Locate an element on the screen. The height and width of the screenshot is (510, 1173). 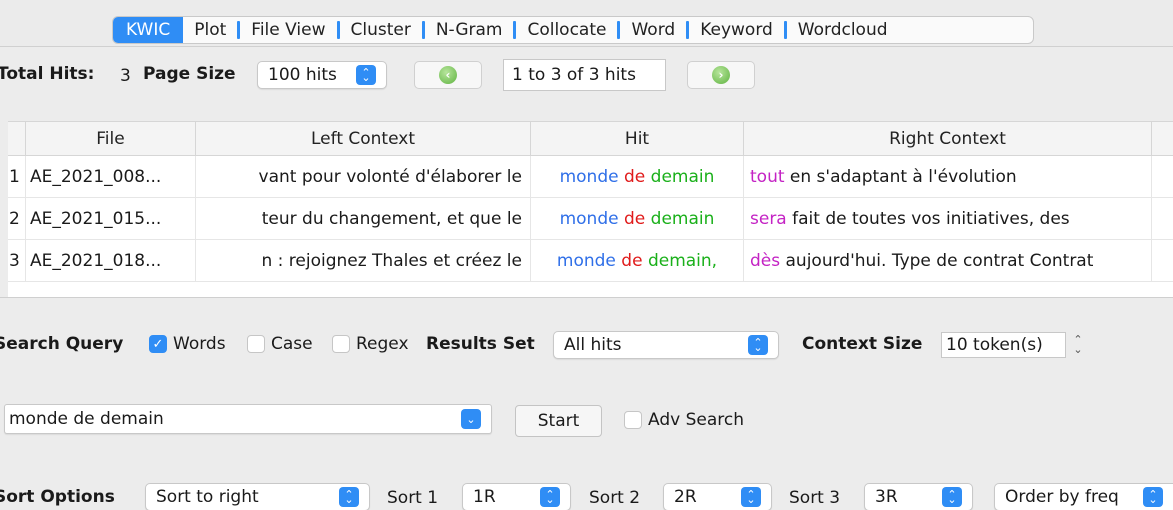
column-header-hit: Hit is located at coordinates (637, 138).